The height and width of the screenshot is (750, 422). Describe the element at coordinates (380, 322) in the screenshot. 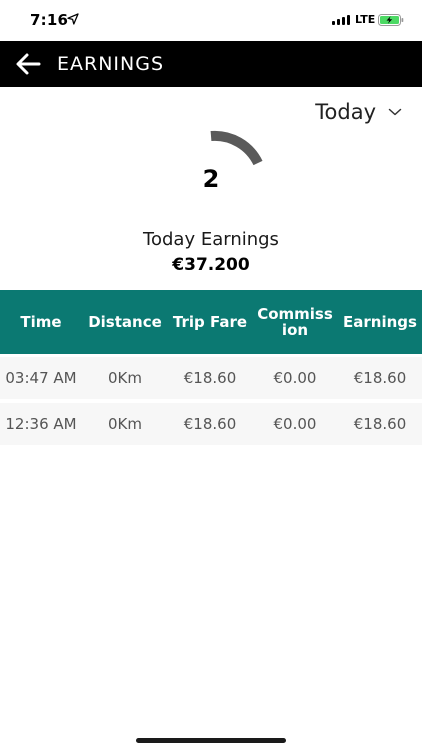

I see `header-earnings: Earnings` at that location.